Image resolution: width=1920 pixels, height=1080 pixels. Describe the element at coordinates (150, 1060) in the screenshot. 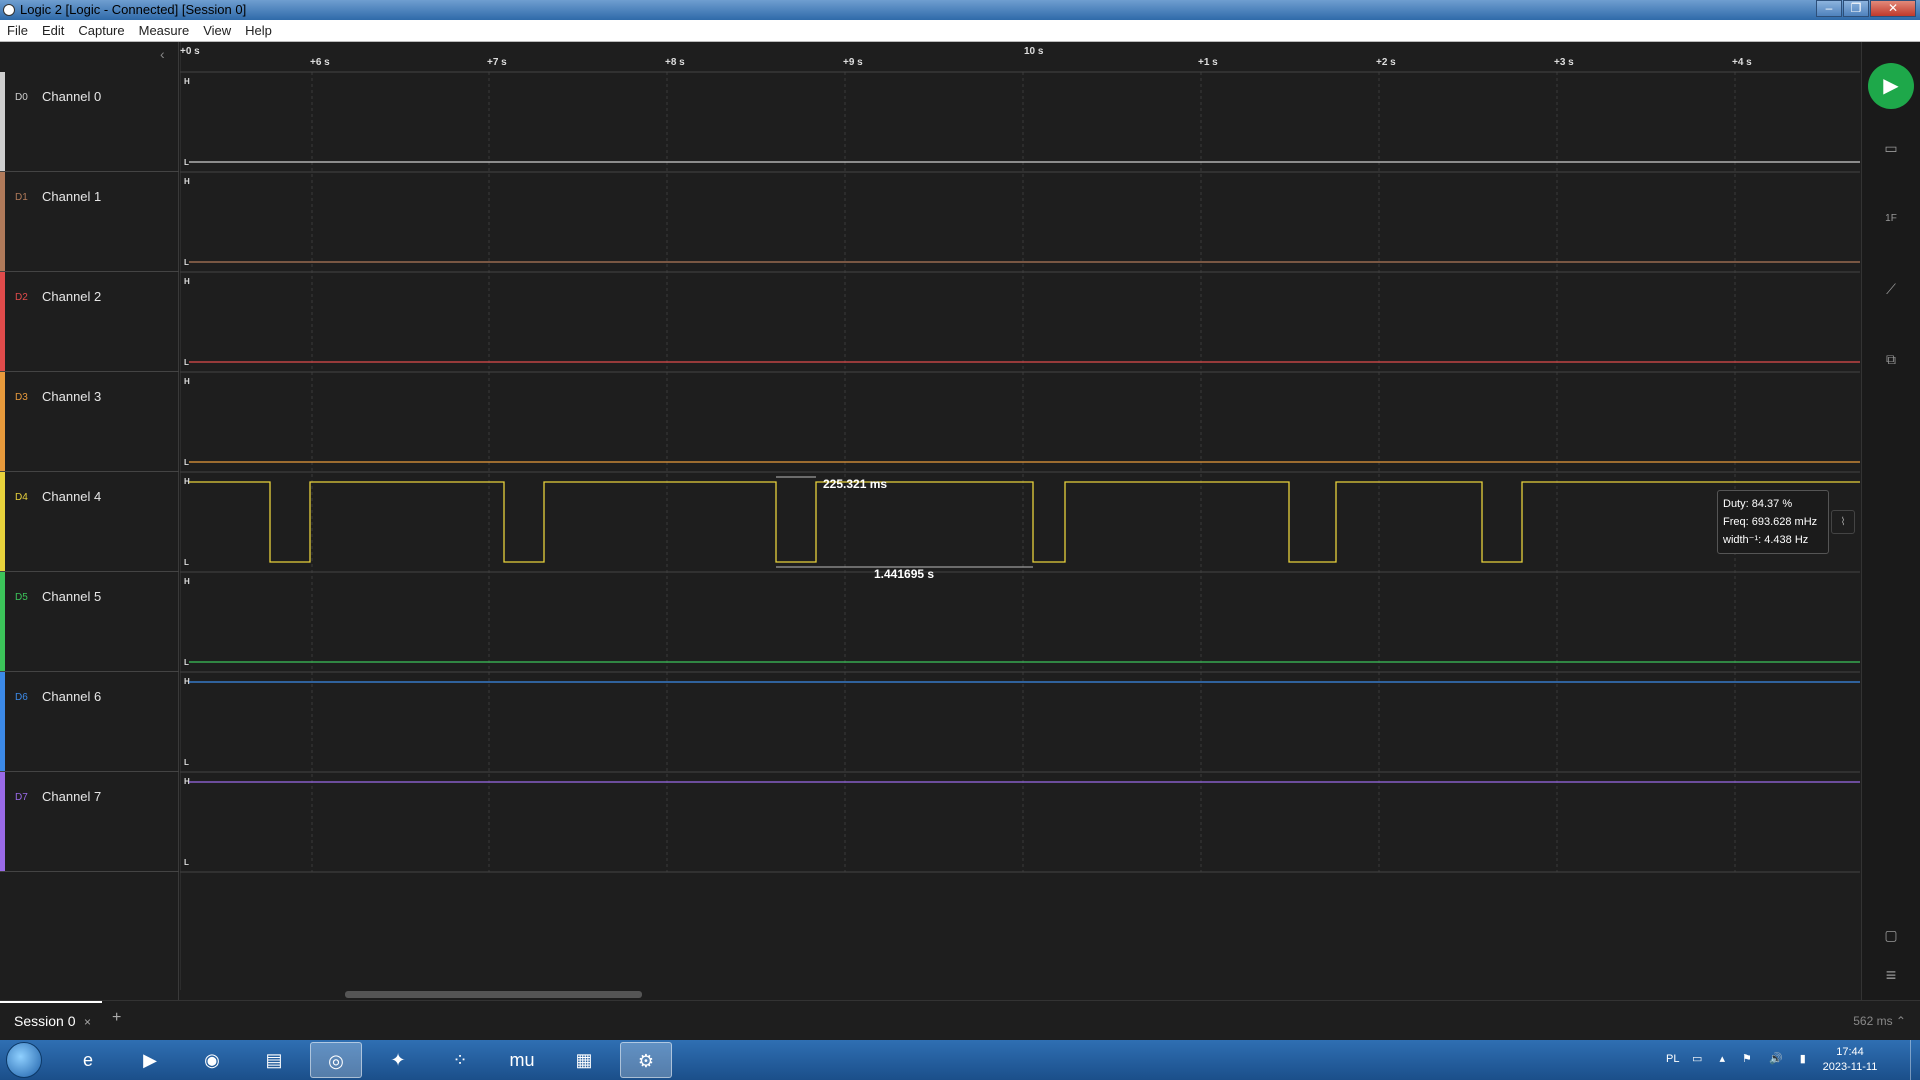

I see `media-player-icon: ▶` at that location.